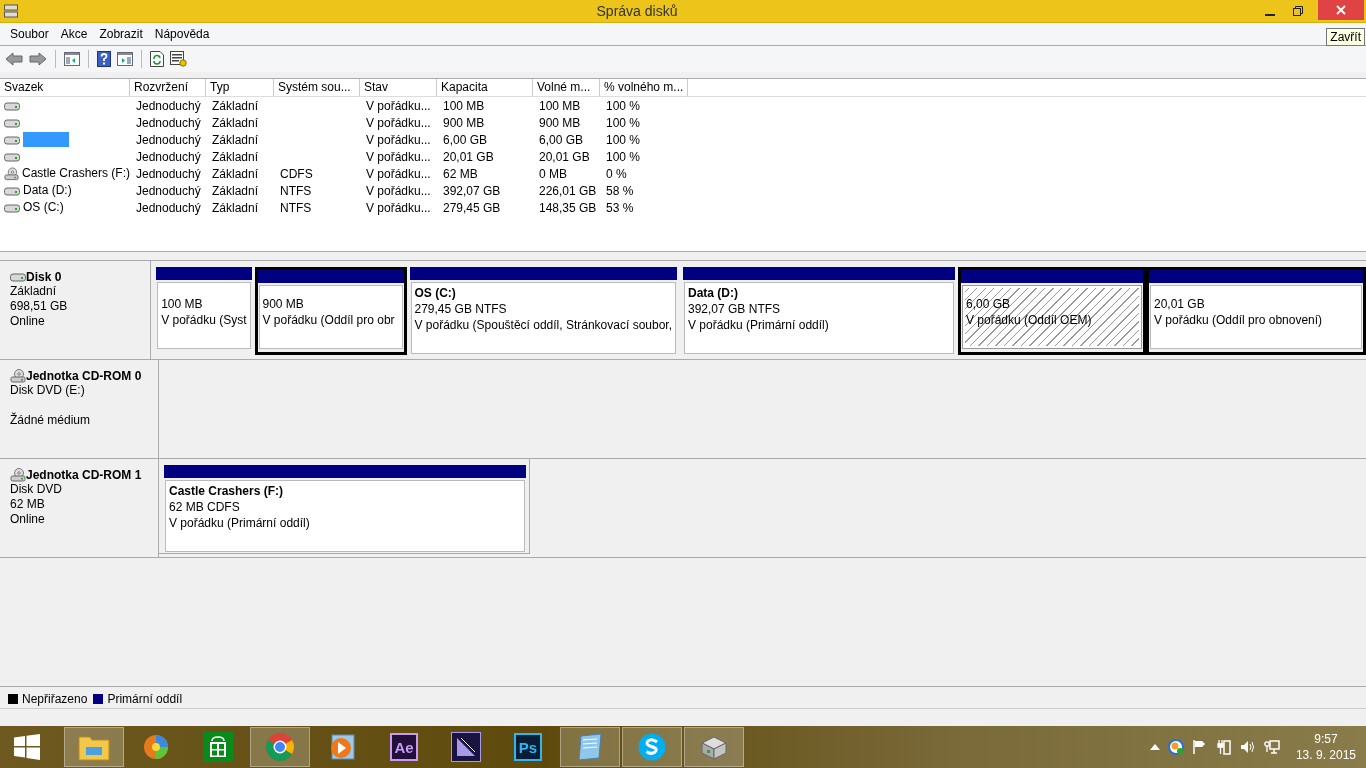  I want to click on table-cell-text: 148,35 GB, so click(568, 207).